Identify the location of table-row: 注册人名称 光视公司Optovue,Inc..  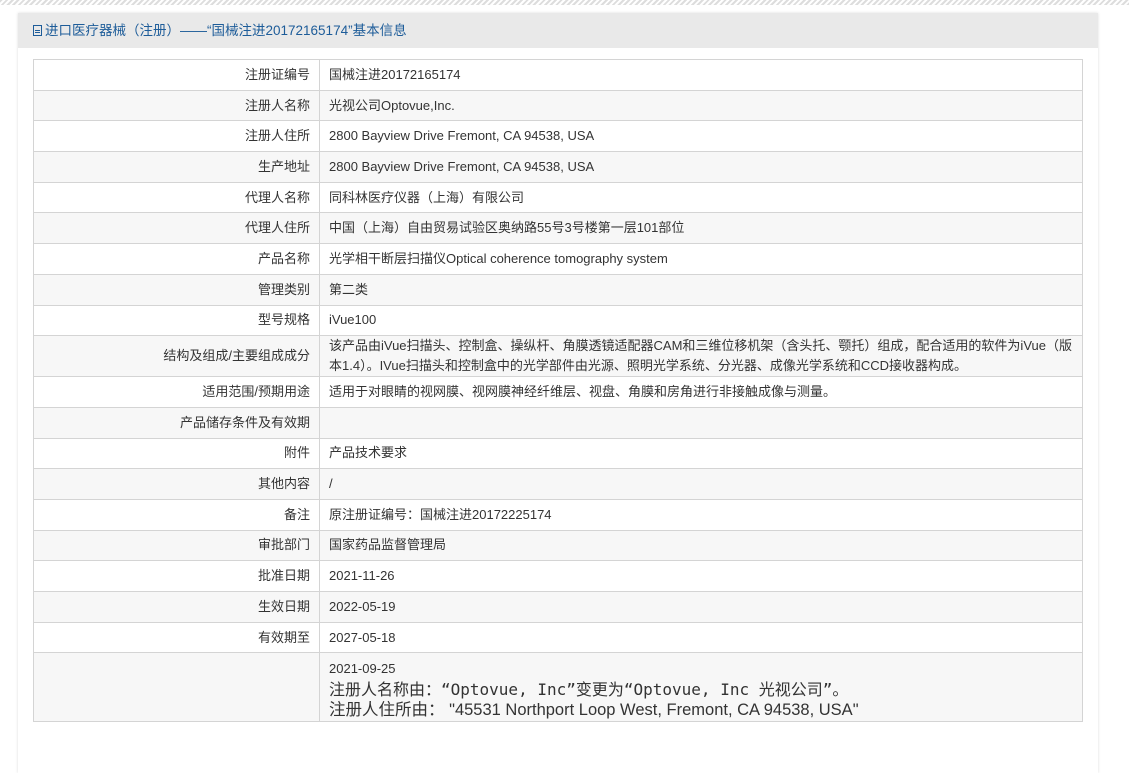
(558, 105).